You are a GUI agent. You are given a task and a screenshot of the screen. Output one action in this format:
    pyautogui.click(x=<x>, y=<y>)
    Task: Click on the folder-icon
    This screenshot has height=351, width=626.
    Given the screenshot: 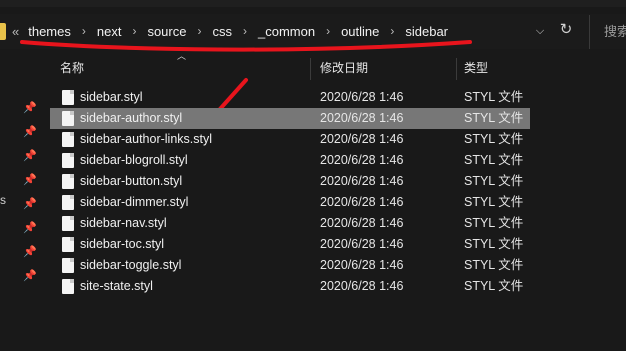 What is the action you would take?
    pyautogui.click(x=3, y=31)
    